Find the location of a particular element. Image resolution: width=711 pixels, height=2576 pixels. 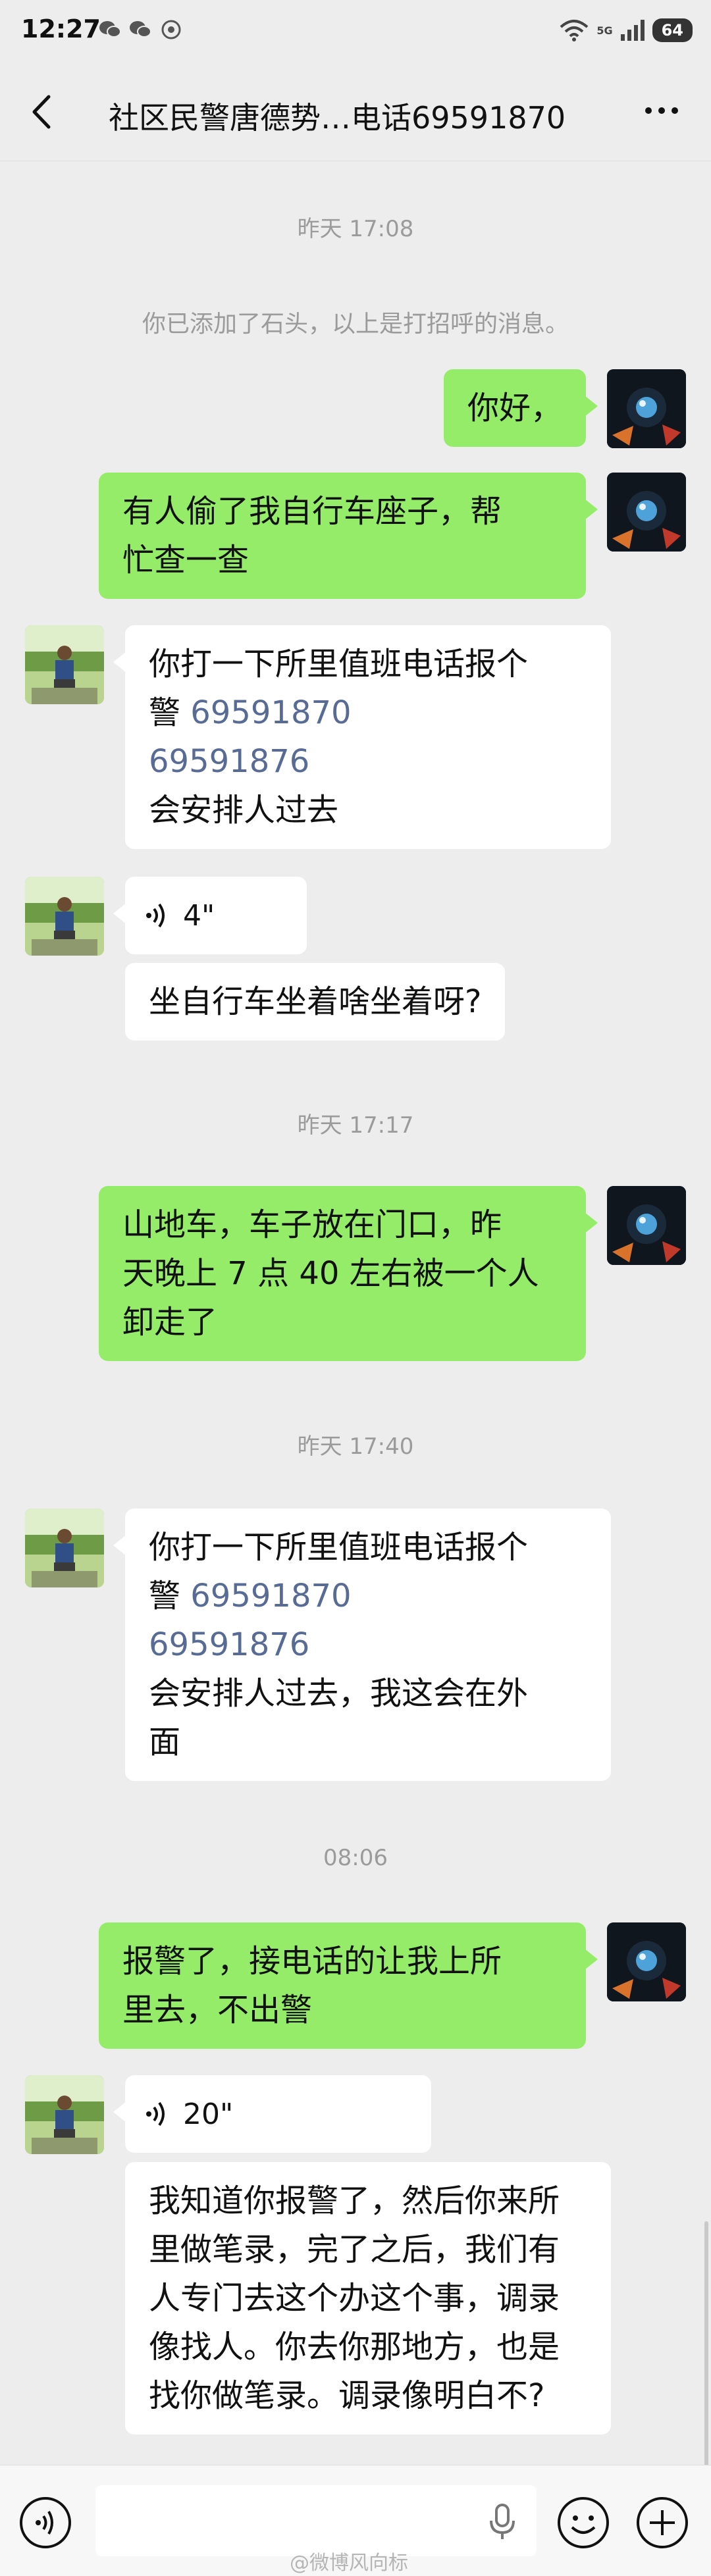

message-bubble-received: 坐自行车坐着啥坐着呀? is located at coordinates (315, 1002).